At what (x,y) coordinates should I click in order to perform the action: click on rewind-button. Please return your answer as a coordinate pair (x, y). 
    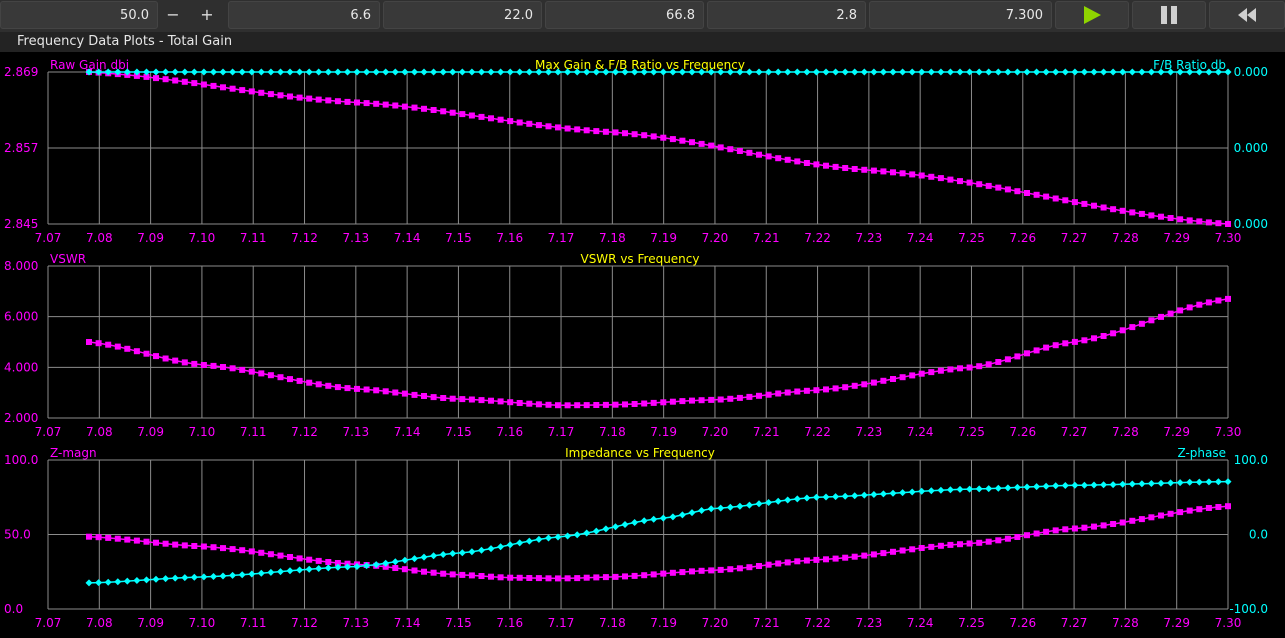
    Looking at the image, I should click on (1247, 15).